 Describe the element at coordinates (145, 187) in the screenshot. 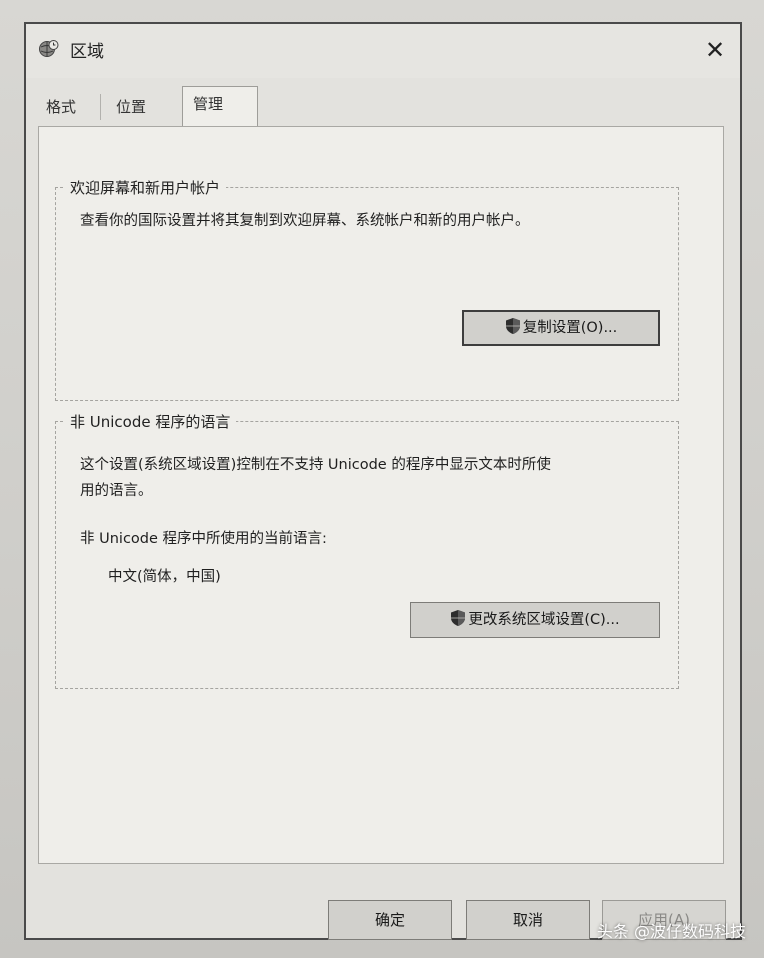

I see `welcome-group-title: 欢迎屏幕和新用户帐户` at that location.